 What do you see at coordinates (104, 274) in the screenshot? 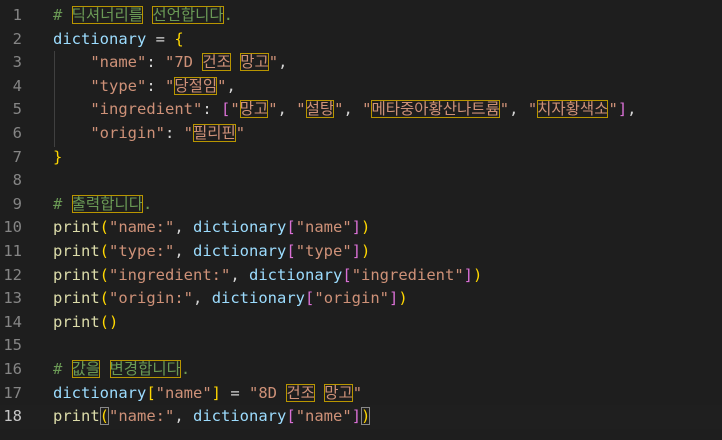
I see `code-token: (` at bounding box center [104, 274].